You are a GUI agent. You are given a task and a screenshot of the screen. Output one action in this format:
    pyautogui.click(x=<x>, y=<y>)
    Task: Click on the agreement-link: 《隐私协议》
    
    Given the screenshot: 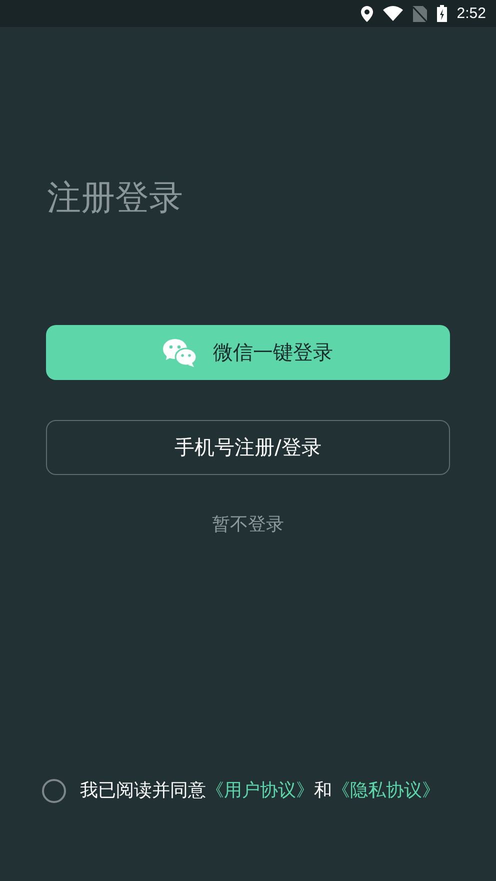 What is the action you would take?
    pyautogui.click(x=386, y=791)
    